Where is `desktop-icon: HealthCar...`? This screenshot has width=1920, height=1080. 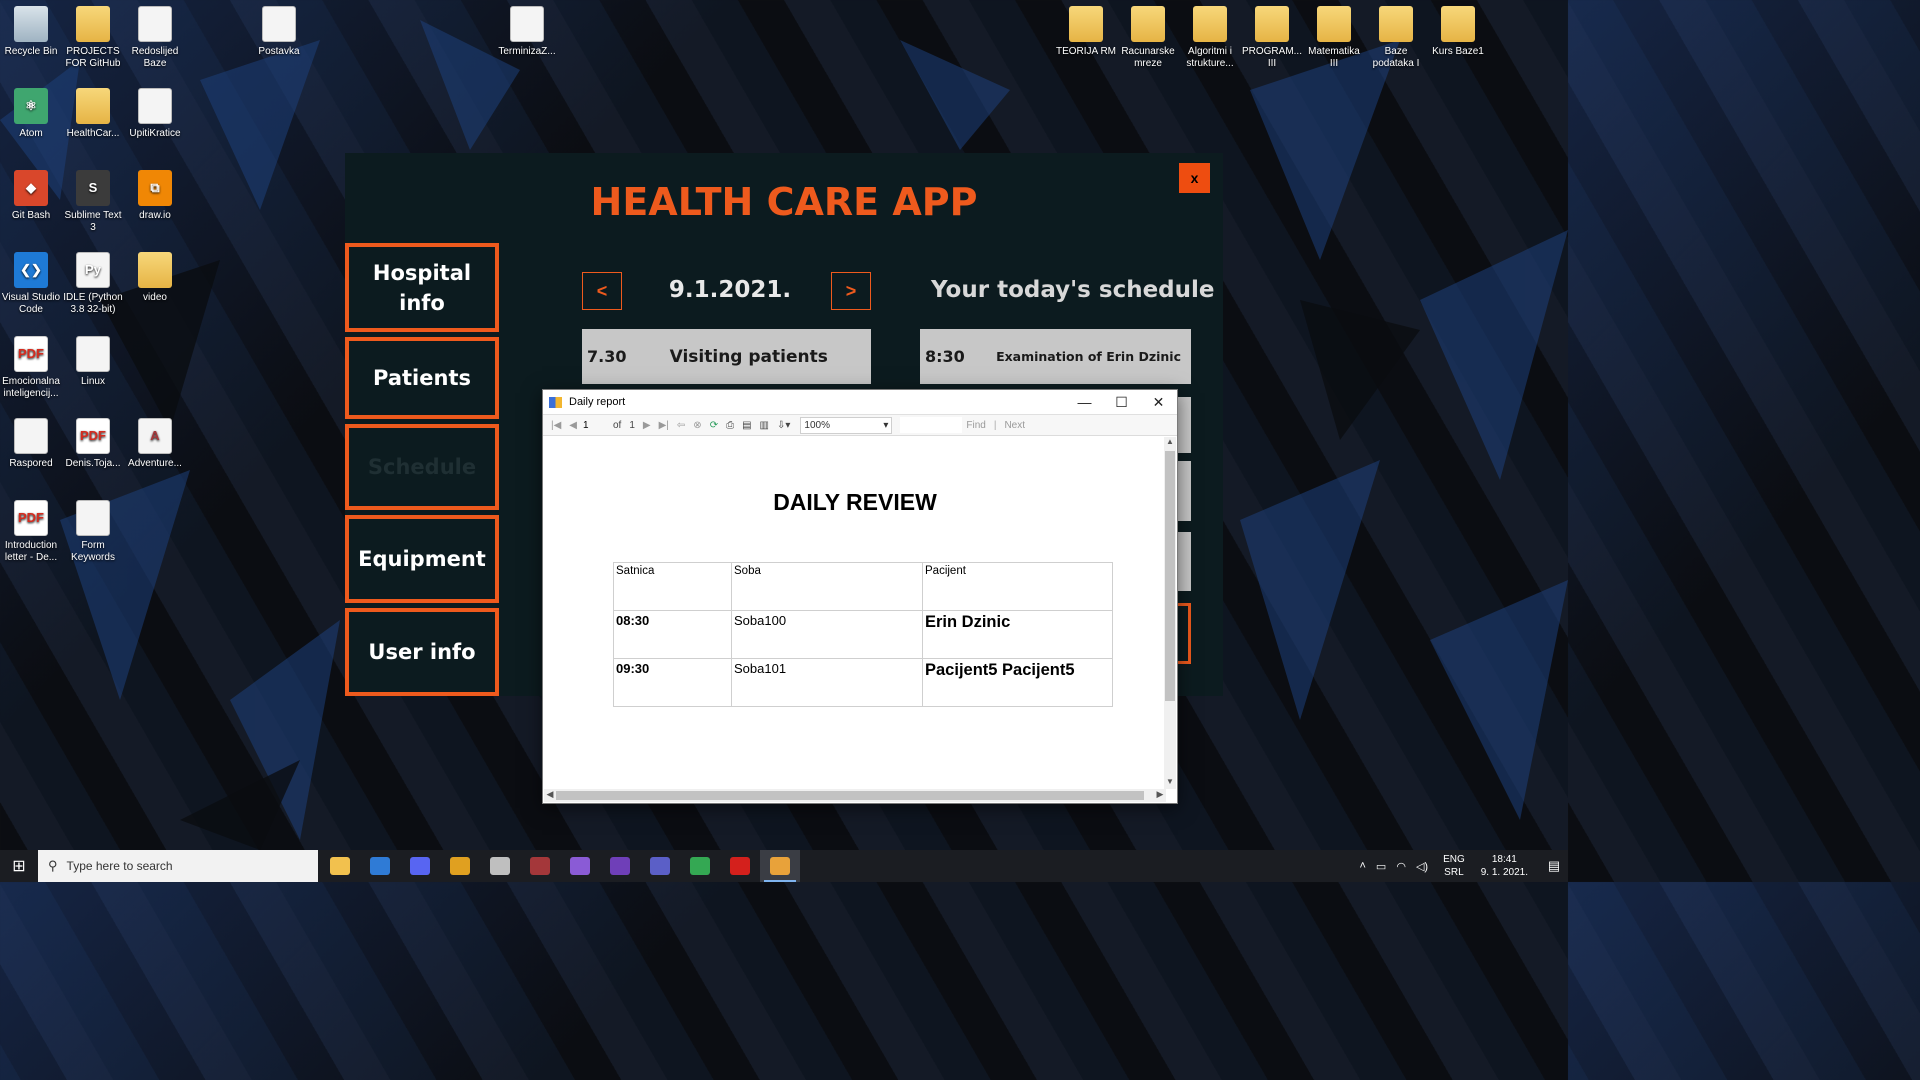
desktop-icon: HealthCar... is located at coordinates (93, 114).